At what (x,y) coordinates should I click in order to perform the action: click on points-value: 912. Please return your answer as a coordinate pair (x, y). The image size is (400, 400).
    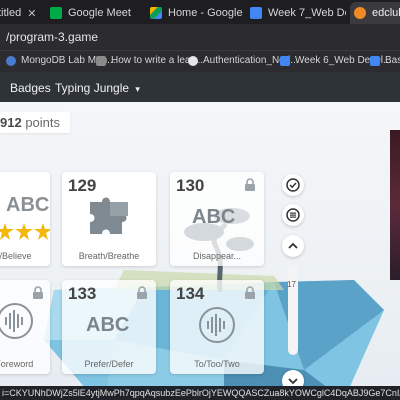
    Looking at the image, I should click on (11, 122).